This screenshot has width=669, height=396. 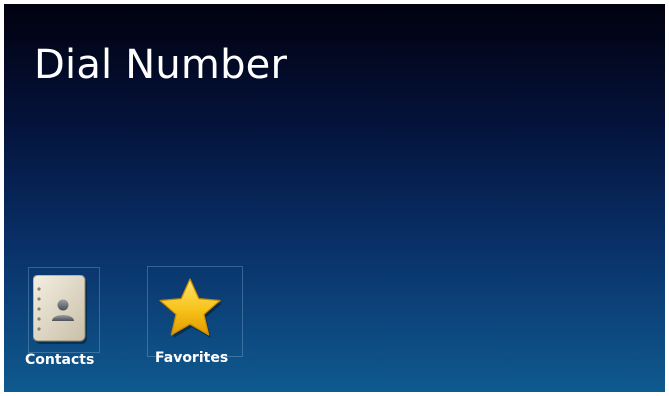 What do you see at coordinates (59, 360) in the screenshot?
I see `contacts-label: Contacts` at bounding box center [59, 360].